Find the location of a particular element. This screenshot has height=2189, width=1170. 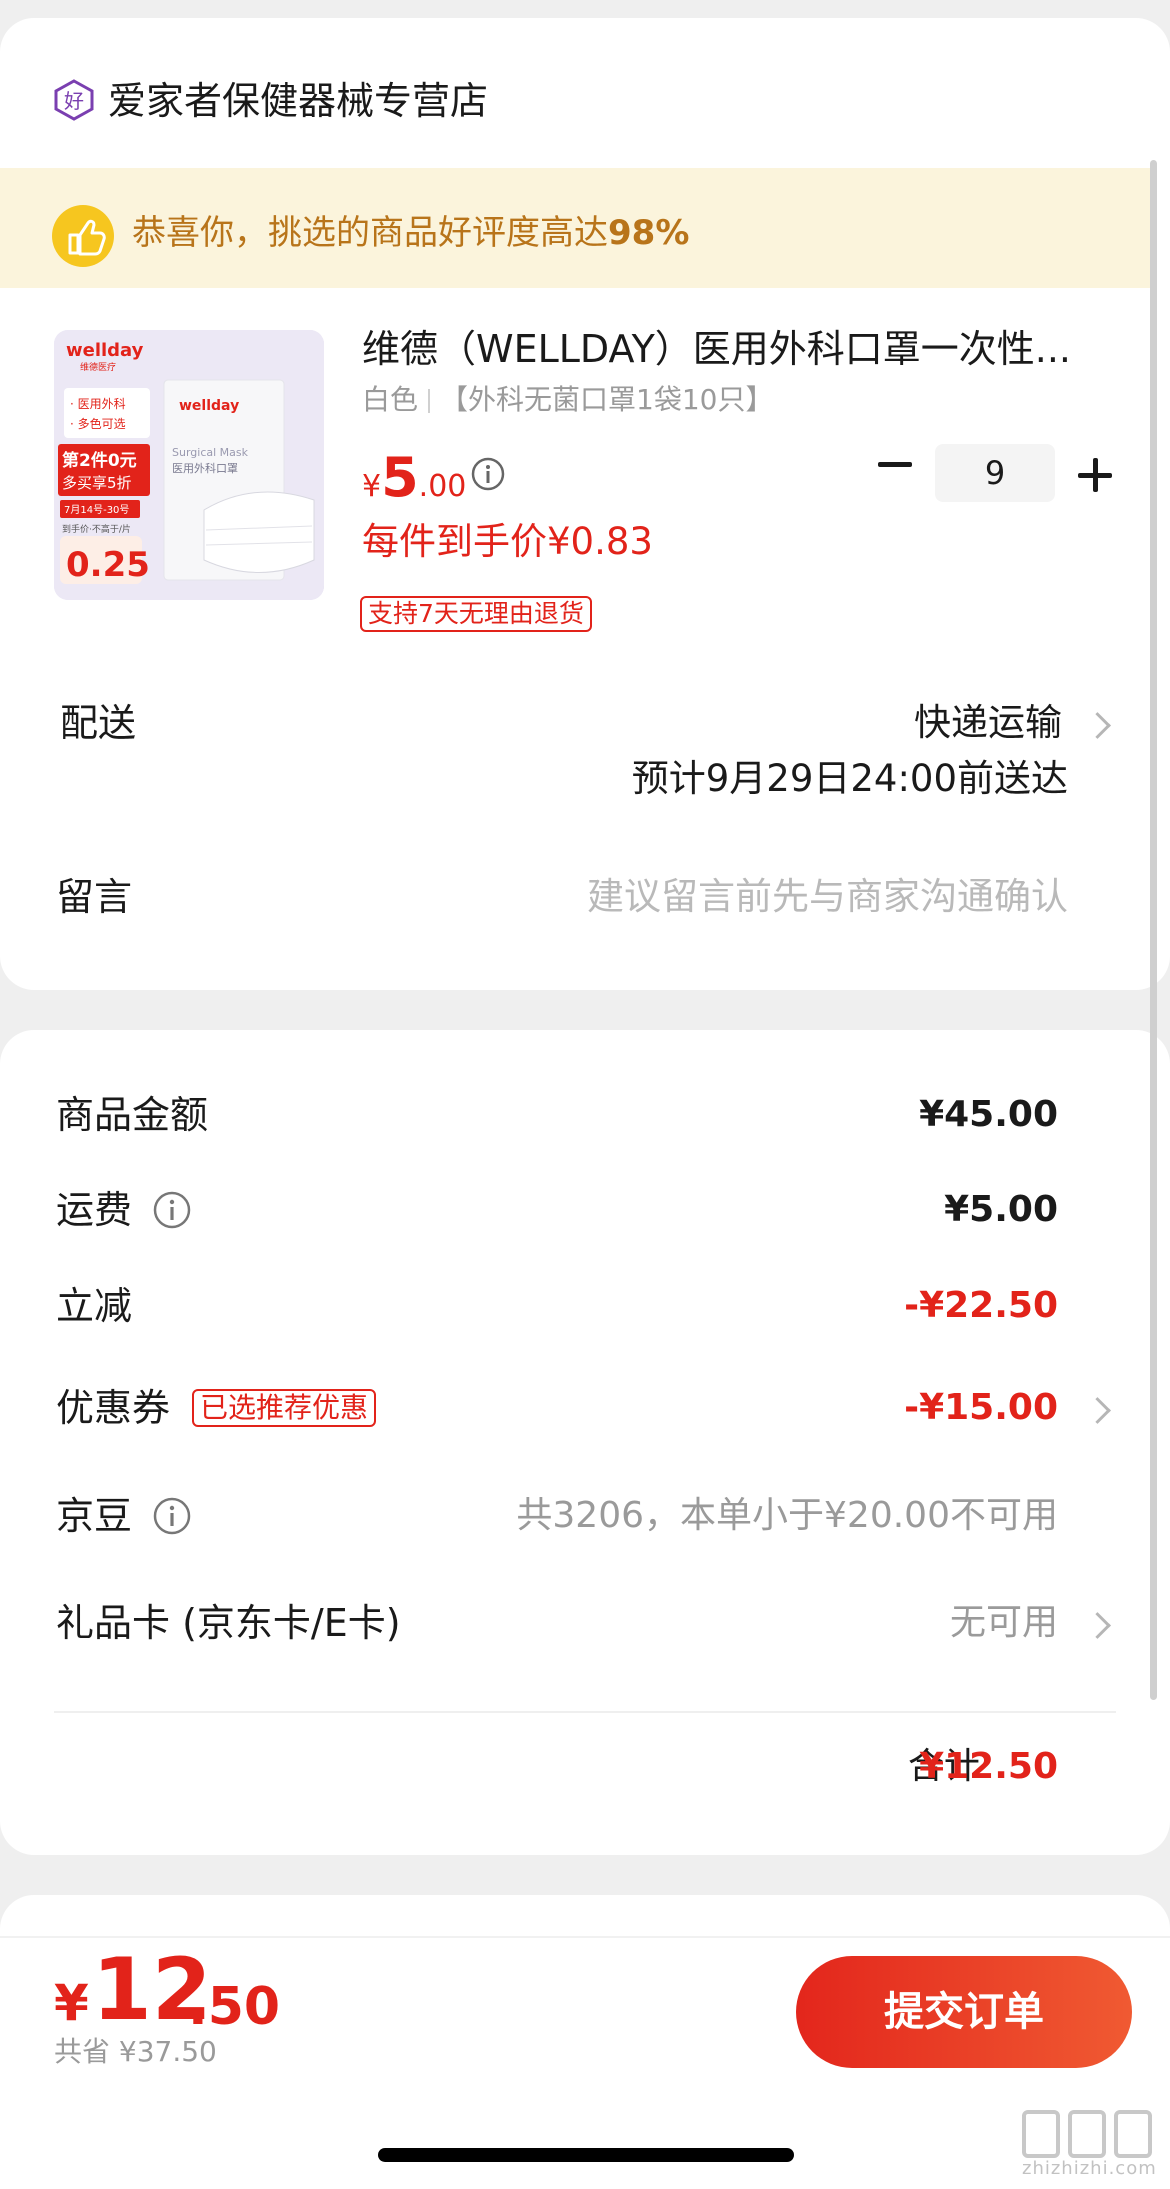

checkout-price-dec: .50 is located at coordinates (234, 2007).